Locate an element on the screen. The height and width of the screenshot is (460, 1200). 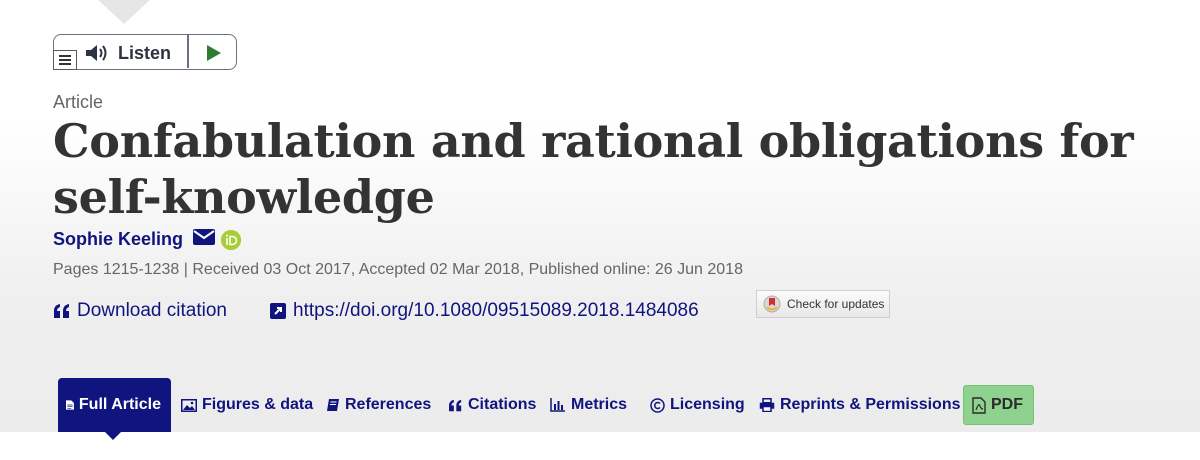
listen-widget: Listen is located at coordinates (145, 52).